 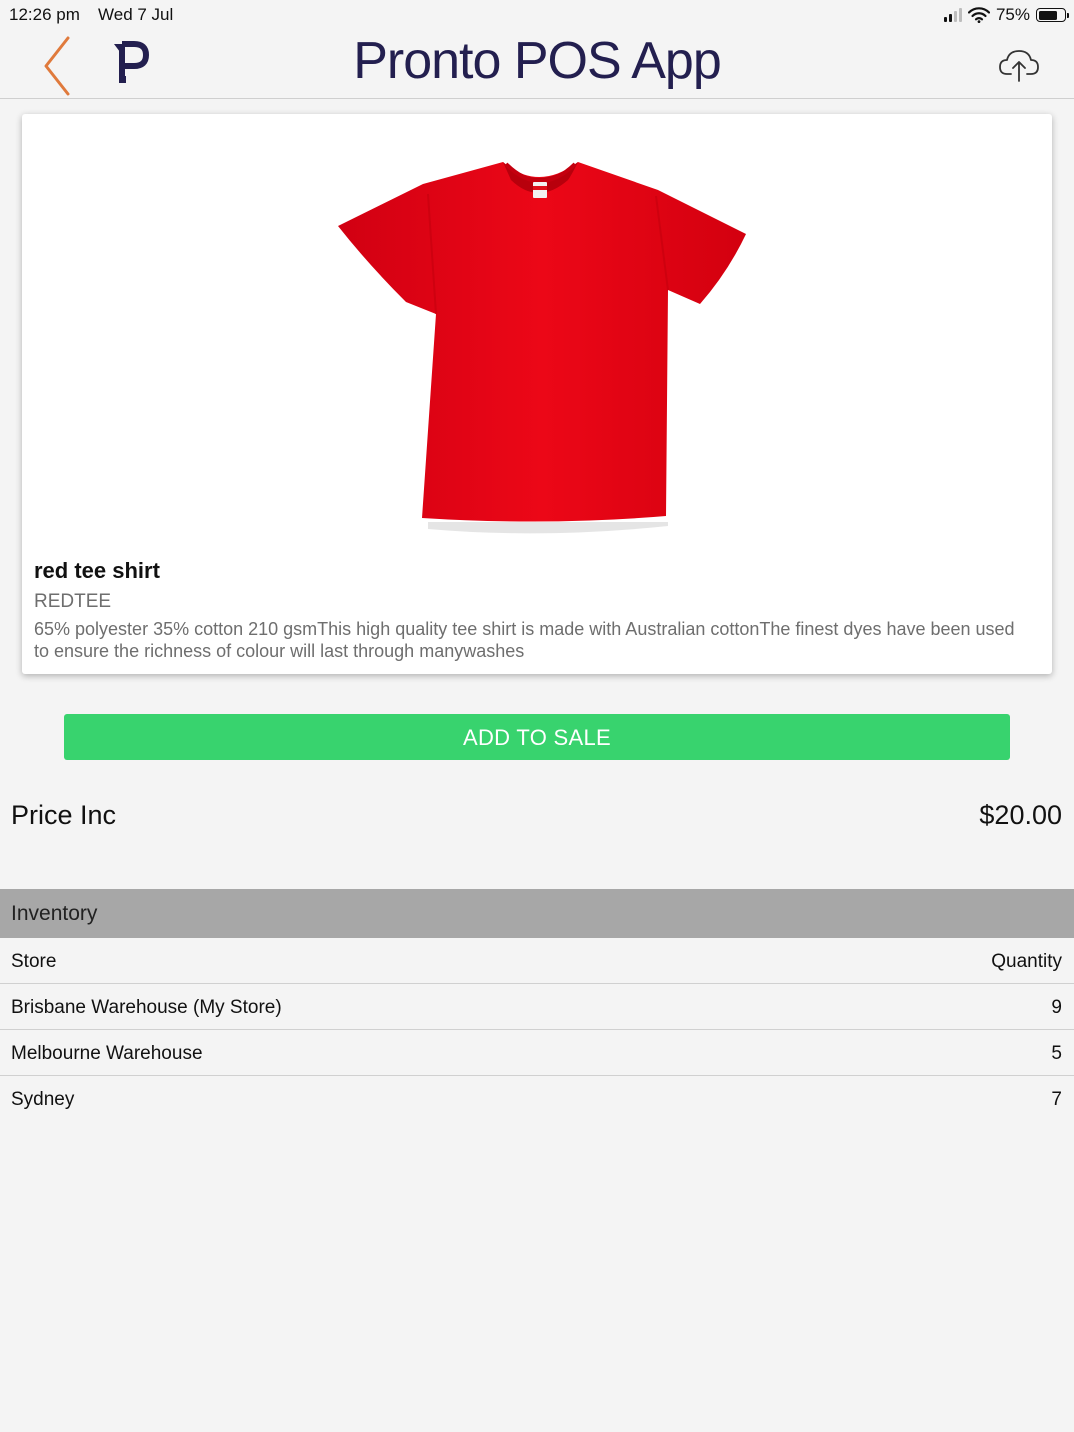 I want to click on status-indicators: 75%, so click(x=1006, y=15).